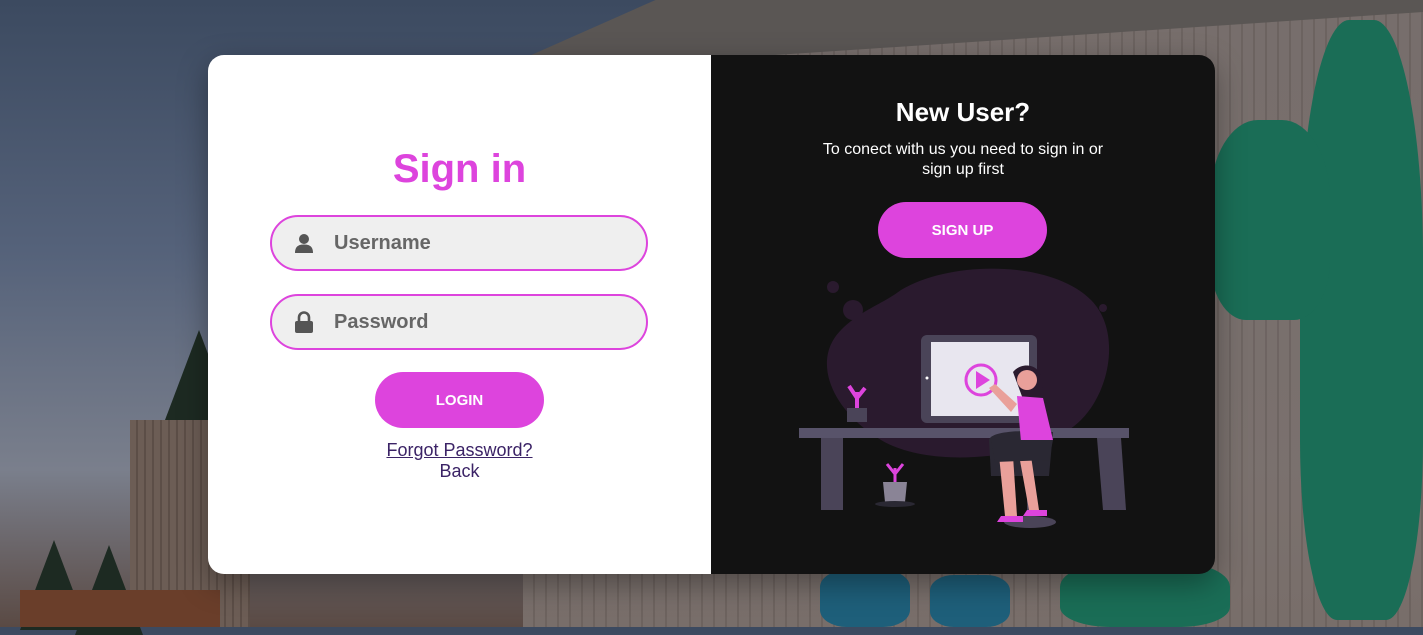 Image resolution: width=1423 pixels, height=635 pixels. What do you see at coordinates (304, 243) in the screenshot?
I see `user-icon` at bounding box center [304, 243].